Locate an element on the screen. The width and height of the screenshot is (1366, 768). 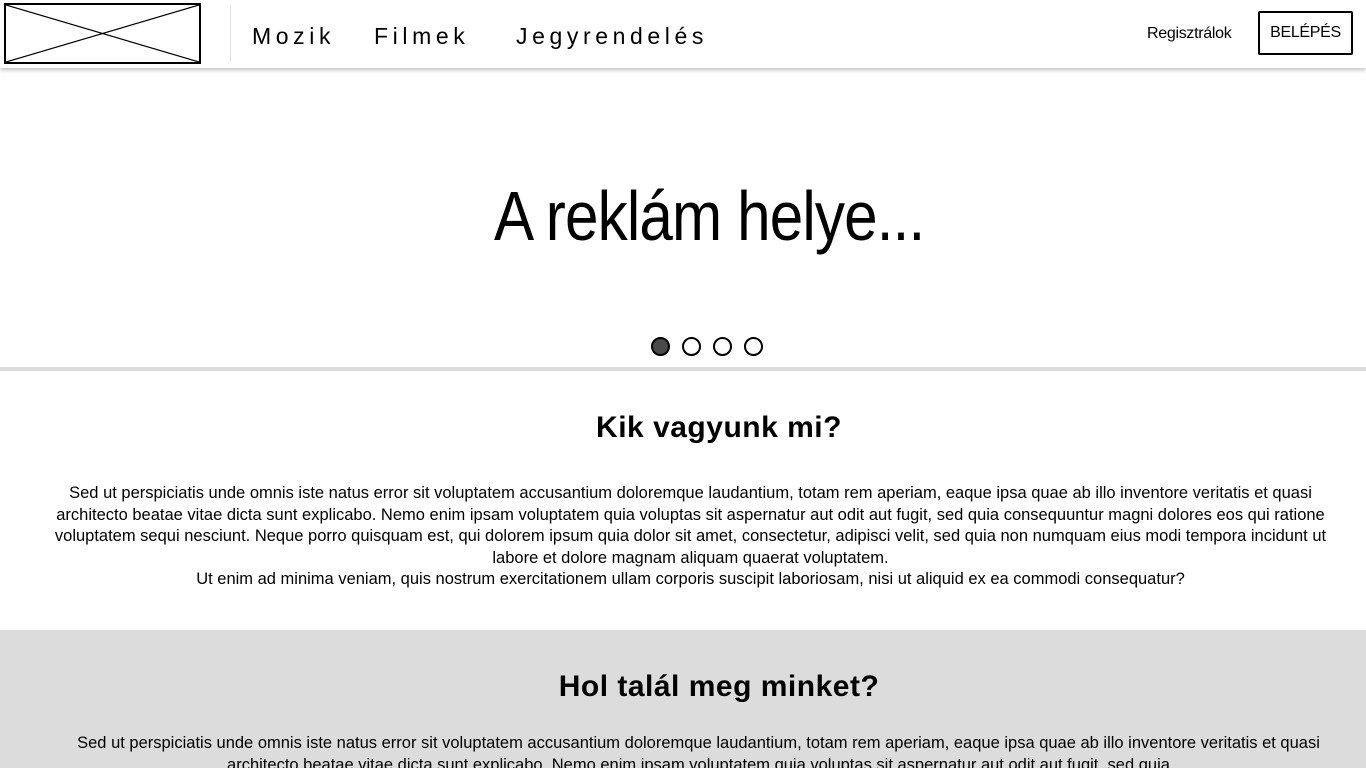
header-divider is located at coordinates (230, 34).